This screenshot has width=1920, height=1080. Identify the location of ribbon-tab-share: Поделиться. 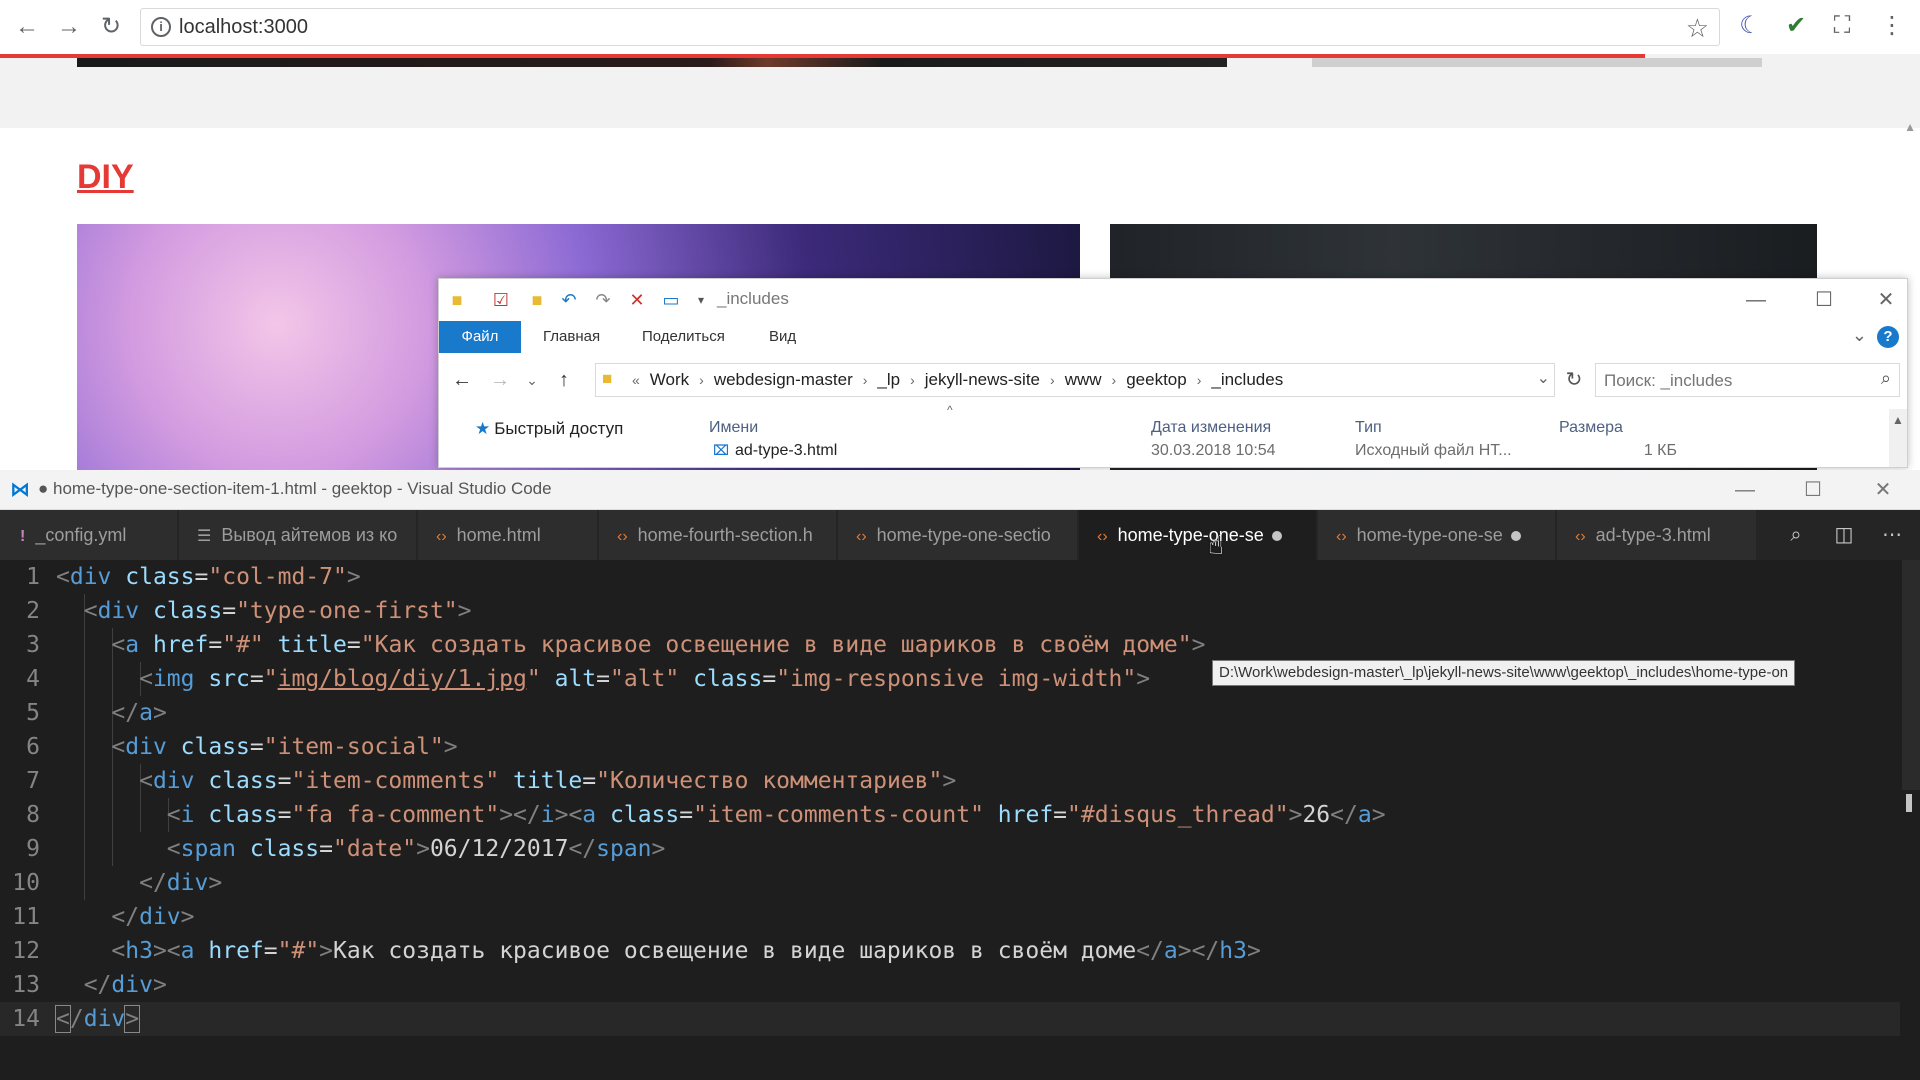
(683, 337).